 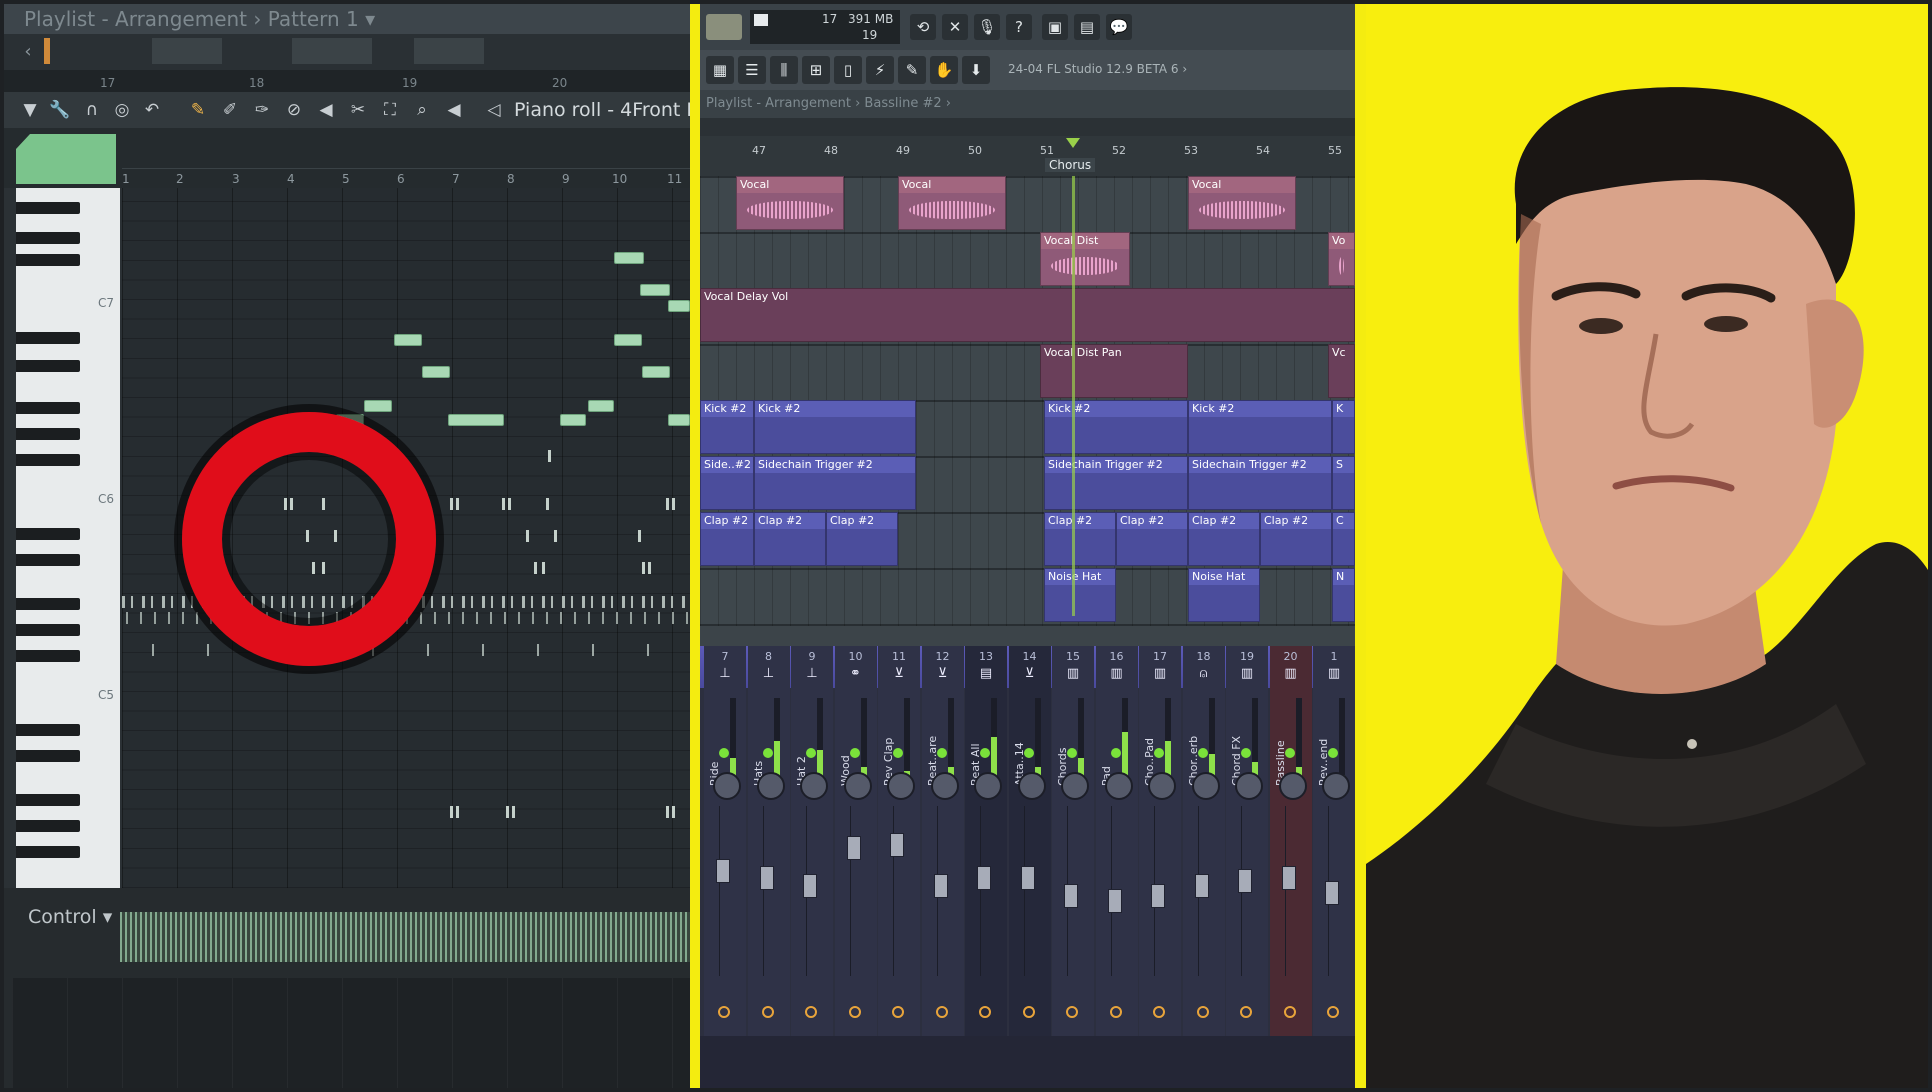 What do you see at coordinates (724, 27) in the screenshot?
I see `pattern-selector` at bounding box center [724, 27].